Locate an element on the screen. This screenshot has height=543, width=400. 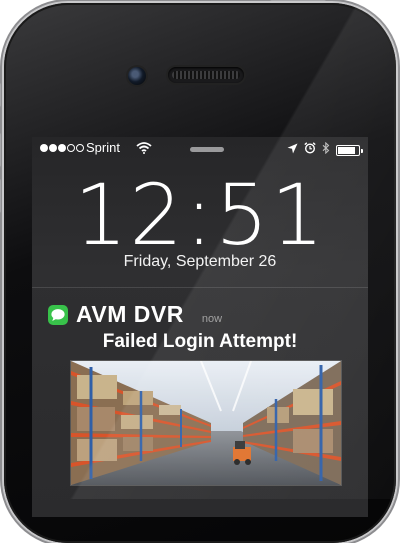
notification-app-name: AVM DVR is located at coordinates (130, 314).